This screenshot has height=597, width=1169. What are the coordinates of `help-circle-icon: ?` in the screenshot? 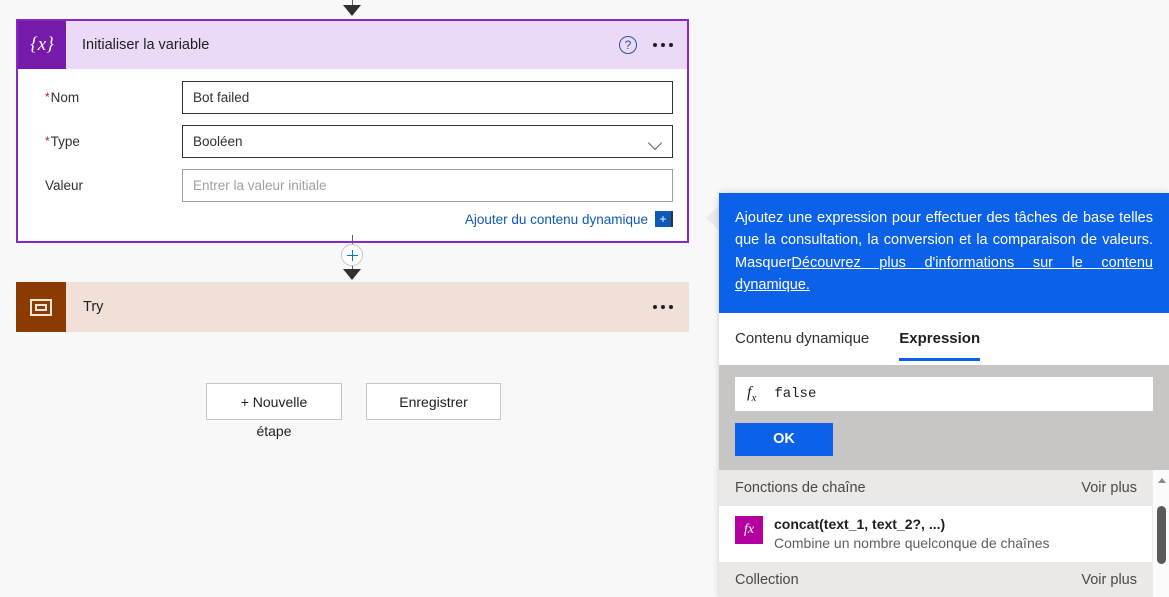 It's located at (628, 45).